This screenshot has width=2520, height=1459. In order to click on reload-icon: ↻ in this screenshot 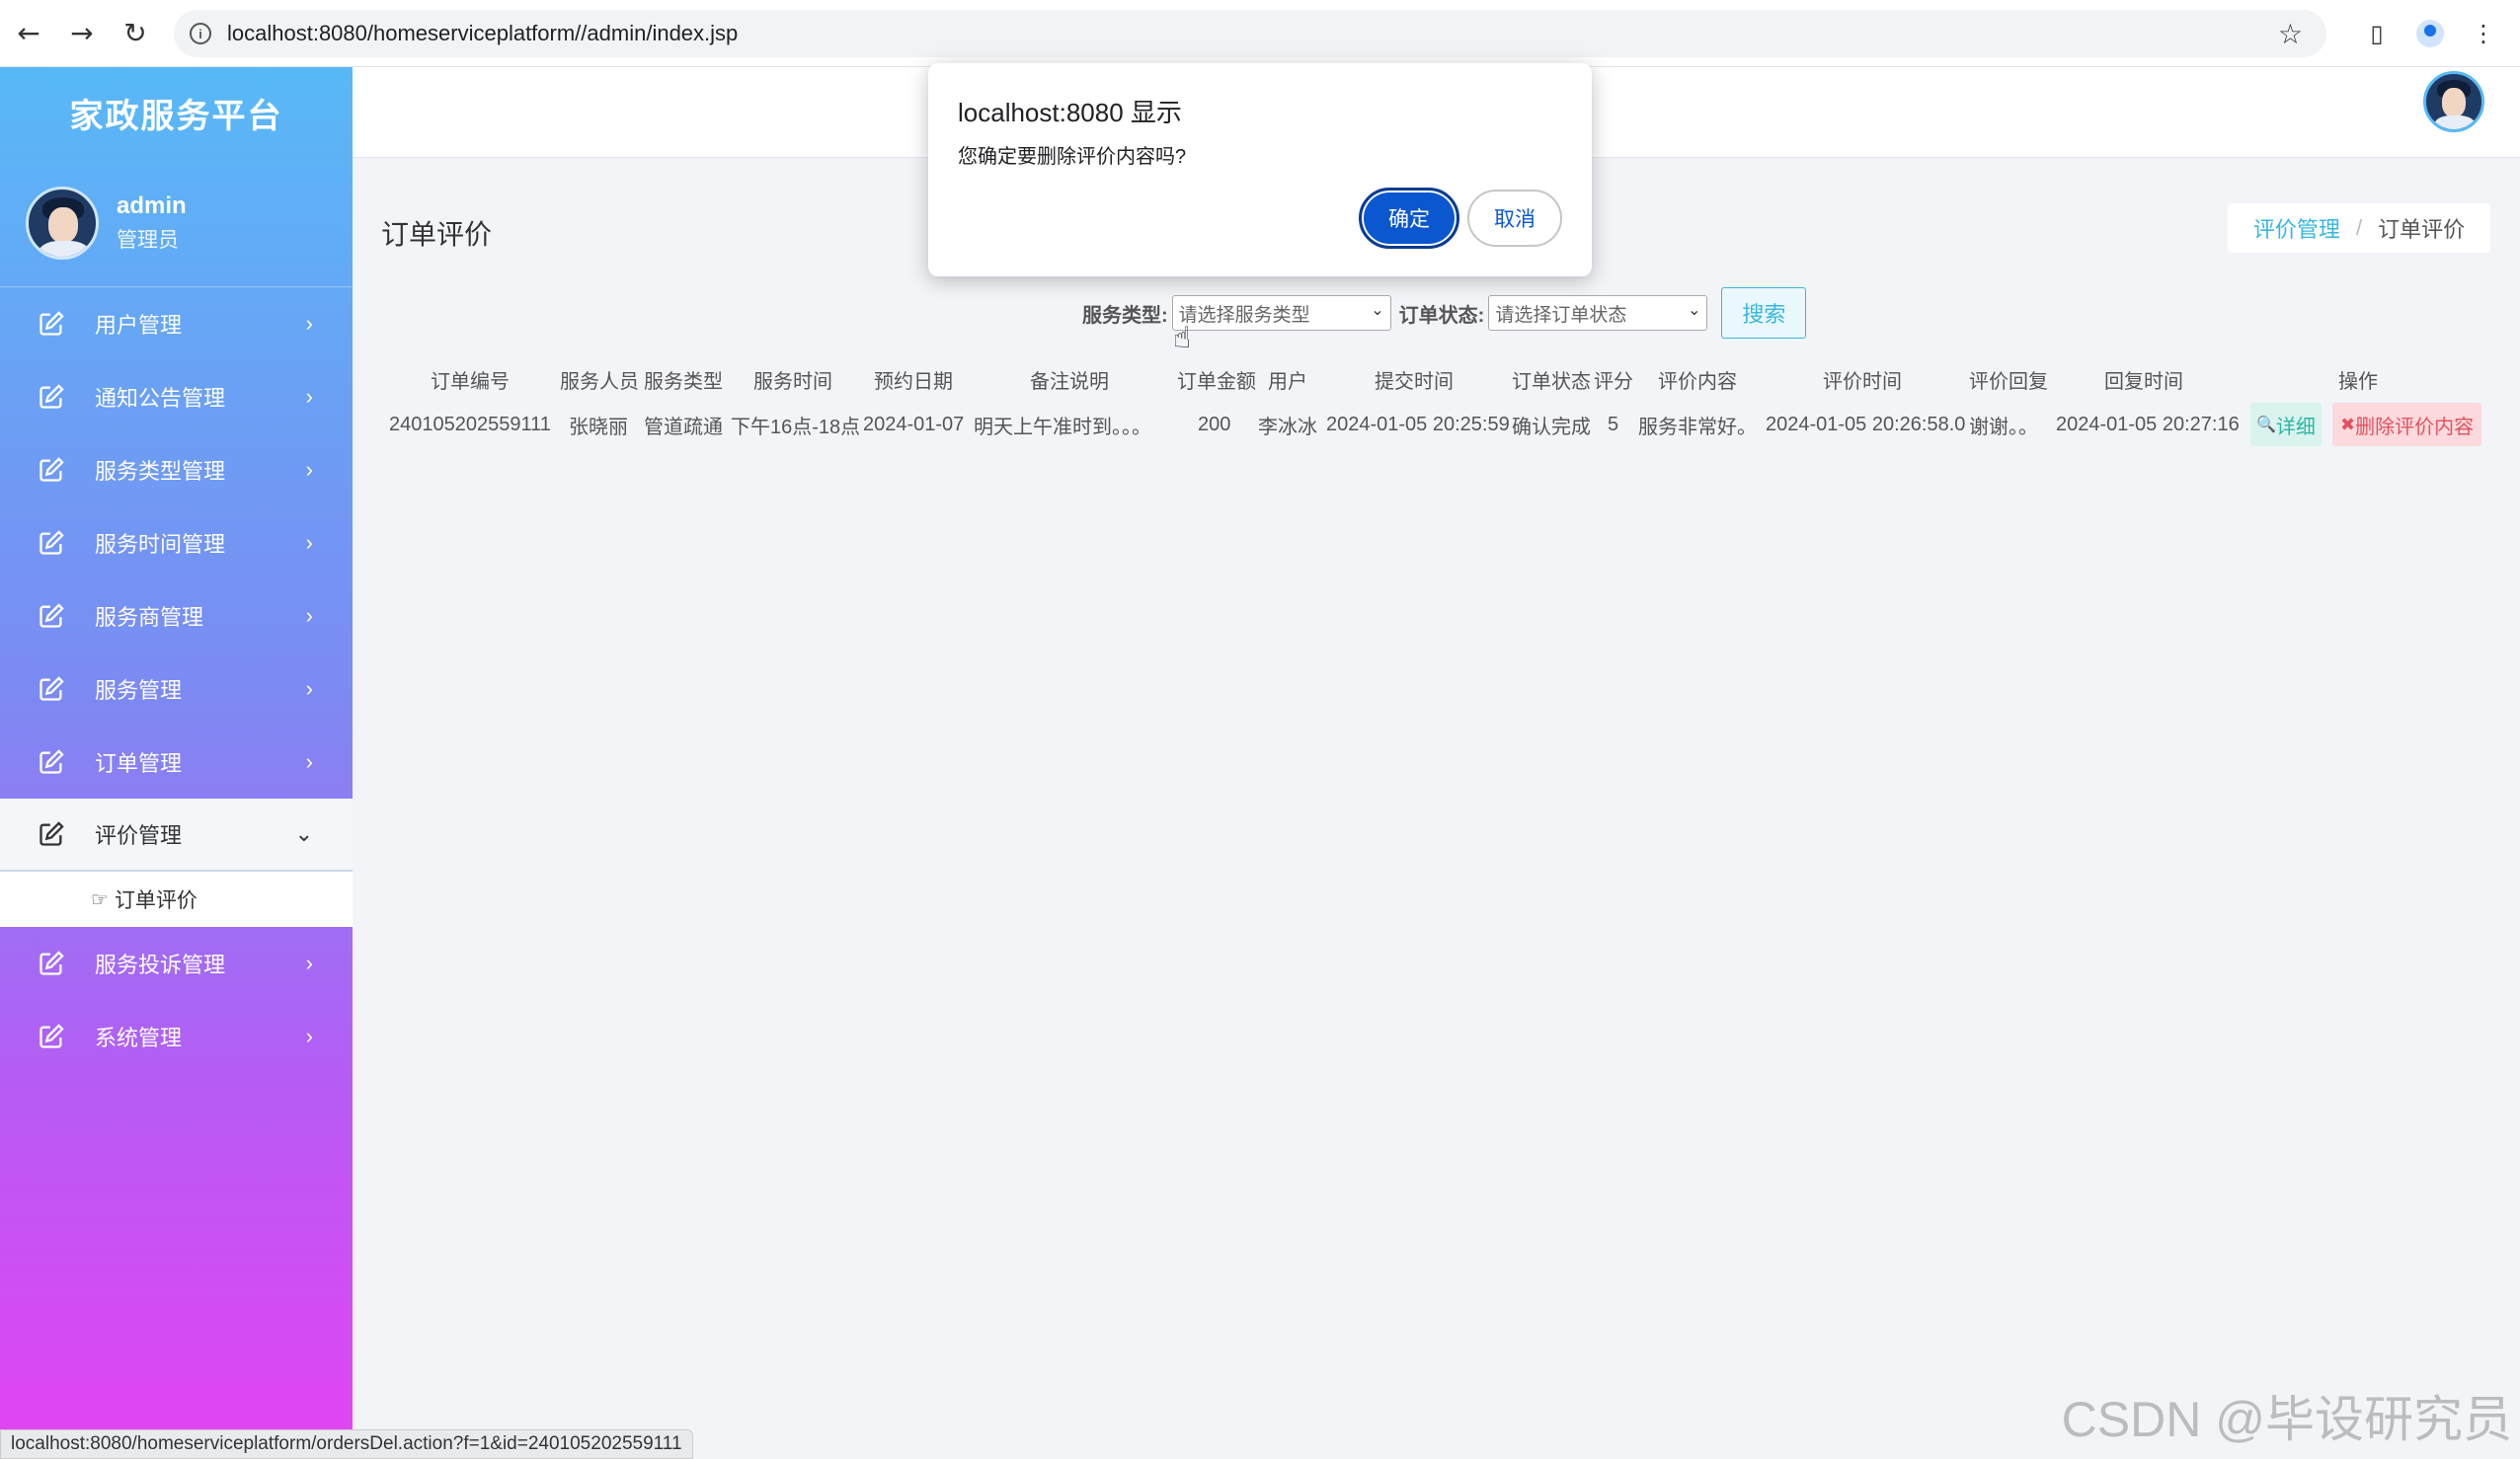, I will do `click(135, 33)`.